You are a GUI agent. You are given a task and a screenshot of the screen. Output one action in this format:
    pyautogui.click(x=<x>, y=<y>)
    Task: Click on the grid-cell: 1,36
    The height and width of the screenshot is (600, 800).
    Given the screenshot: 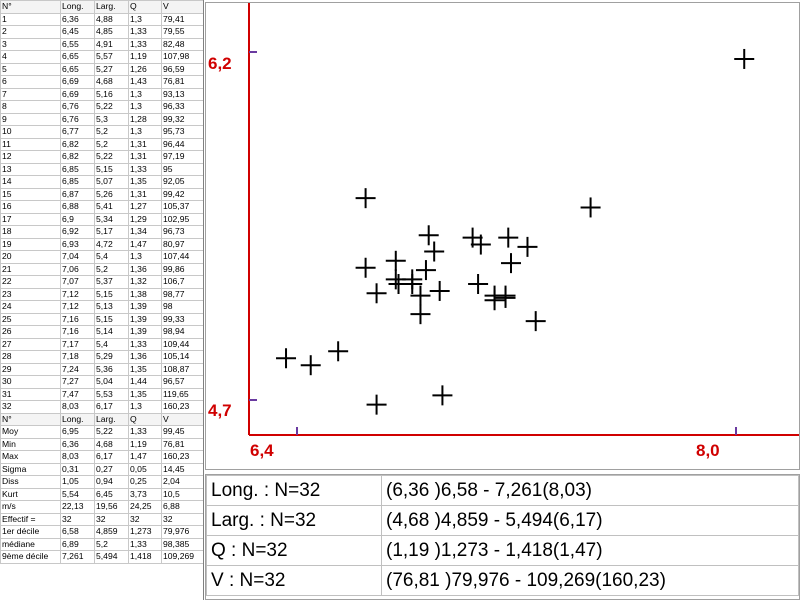 What is the action you would take?
    pyautogui.click(x=145, y=269)
    